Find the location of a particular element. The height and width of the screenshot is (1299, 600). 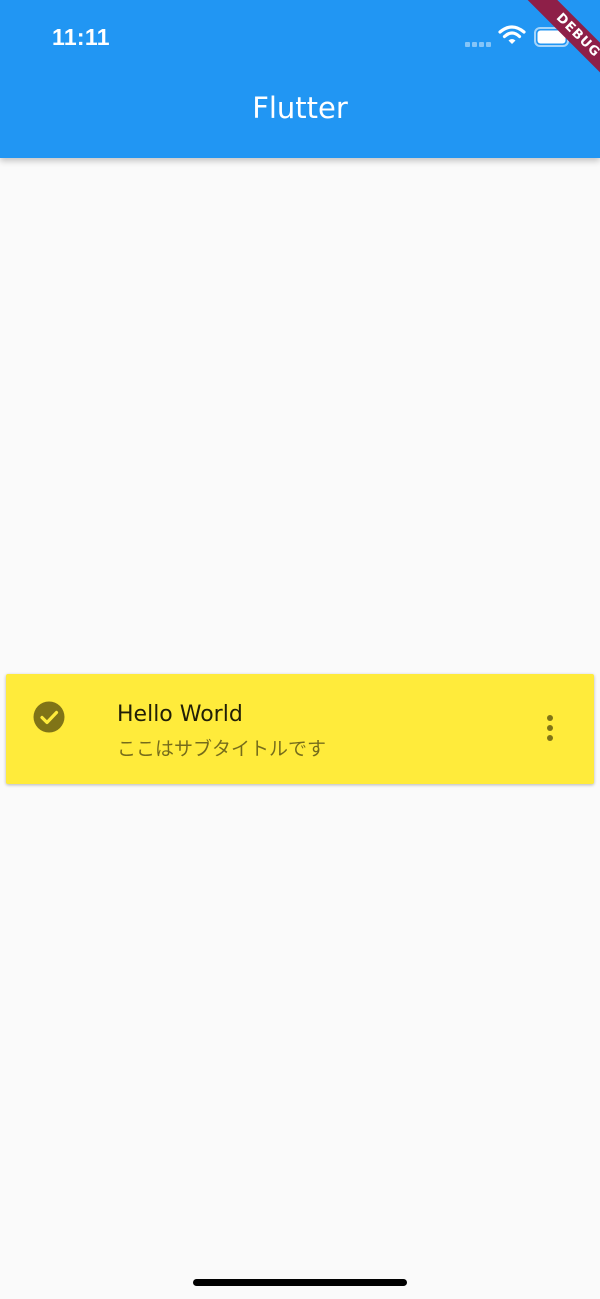

debug-banner: DEBUG is located at coordinates (550, 50).